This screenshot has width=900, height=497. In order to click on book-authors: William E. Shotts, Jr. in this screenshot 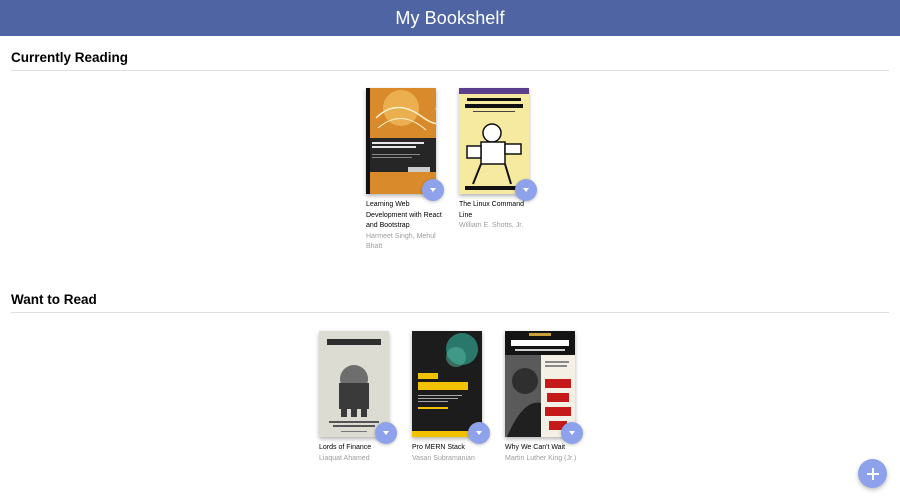, I will do `click(491, 225)`.